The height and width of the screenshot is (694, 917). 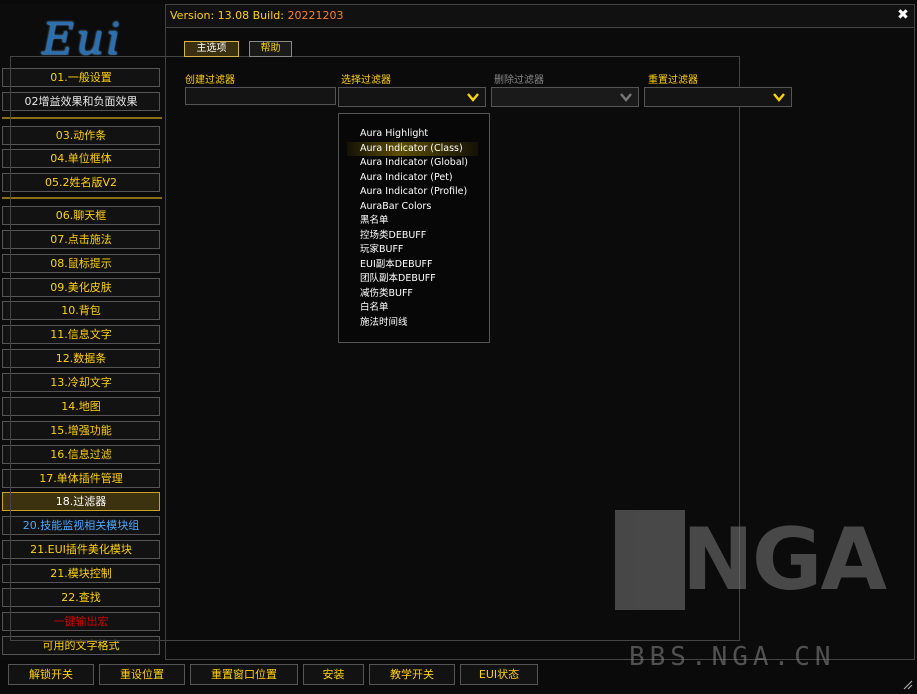 What do you see at coordinates (229, 15) in the screenshot?
I see `version-text: Version: 13.08 Build:` at bounding box center [229, 15].